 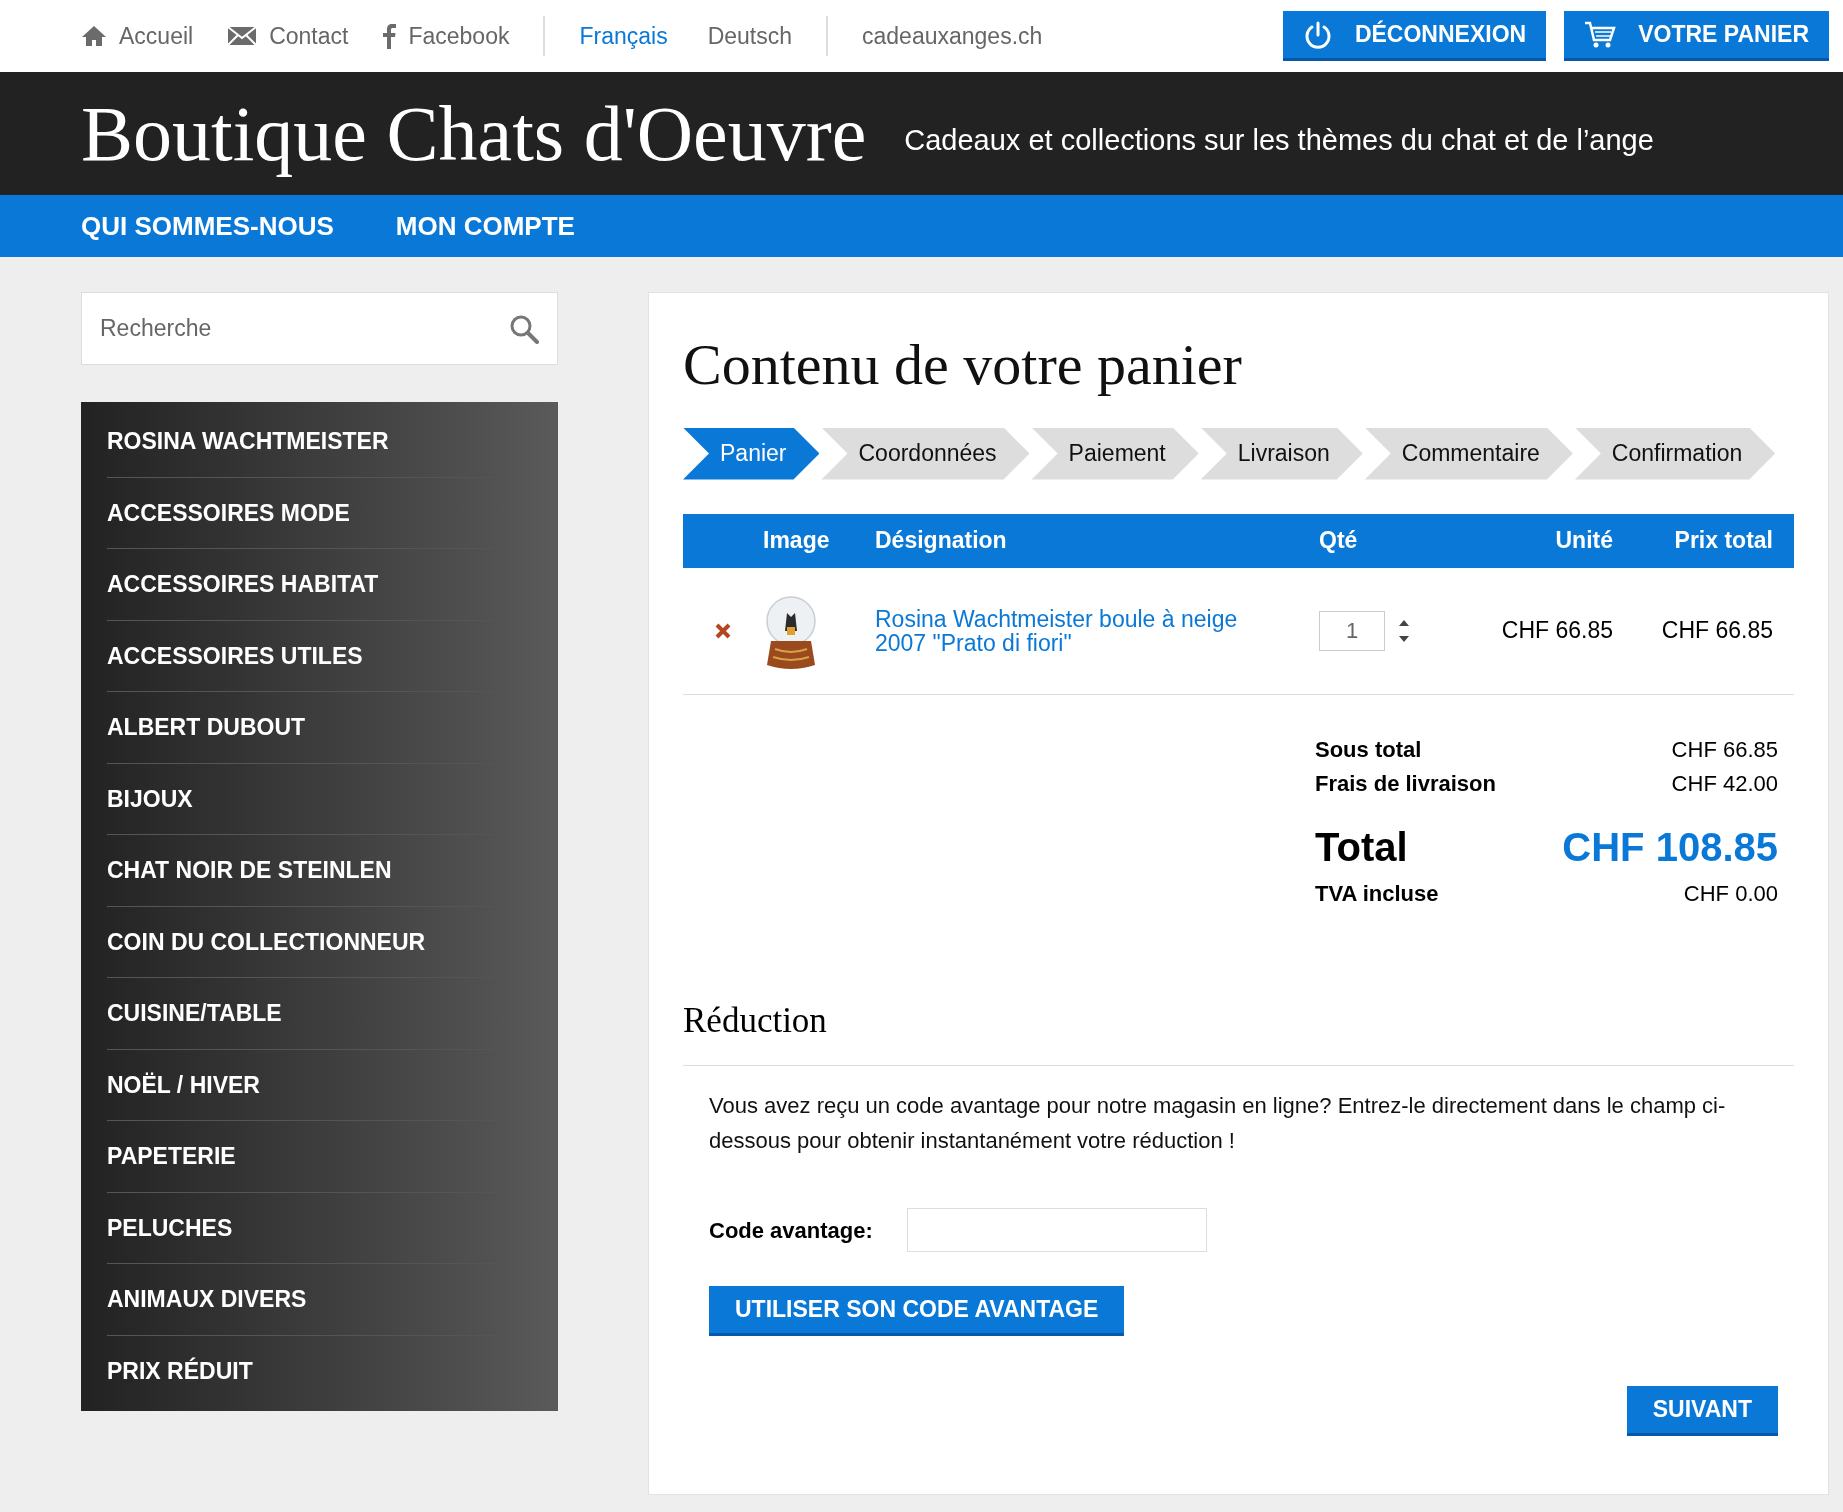 What do you see at coordinates (1339, 541) in the screenshot?
I see `column-header: Qté` at bounding box center [1339, 541].